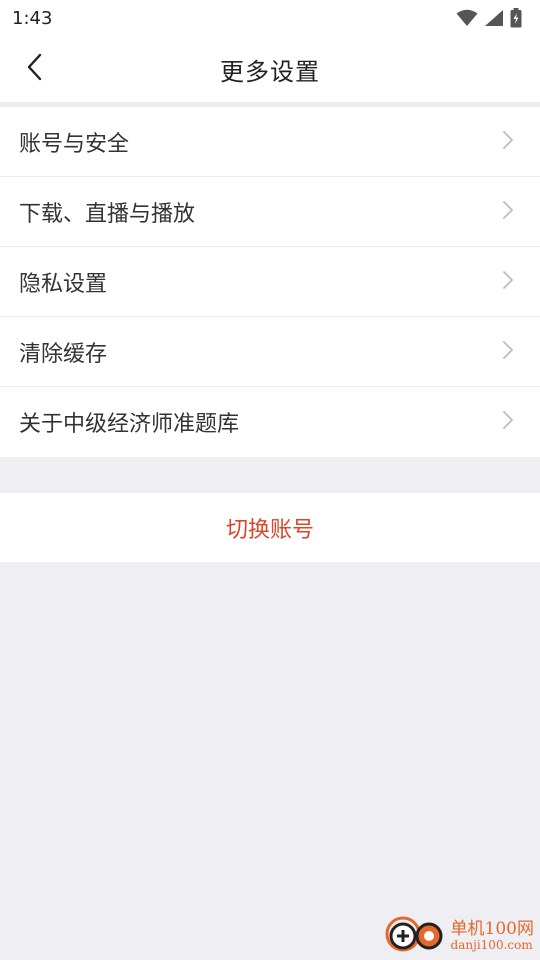 This screenshot has height=960, width=540. I want to click on watermark-subtitle: danji100.com, so click(491, 944).